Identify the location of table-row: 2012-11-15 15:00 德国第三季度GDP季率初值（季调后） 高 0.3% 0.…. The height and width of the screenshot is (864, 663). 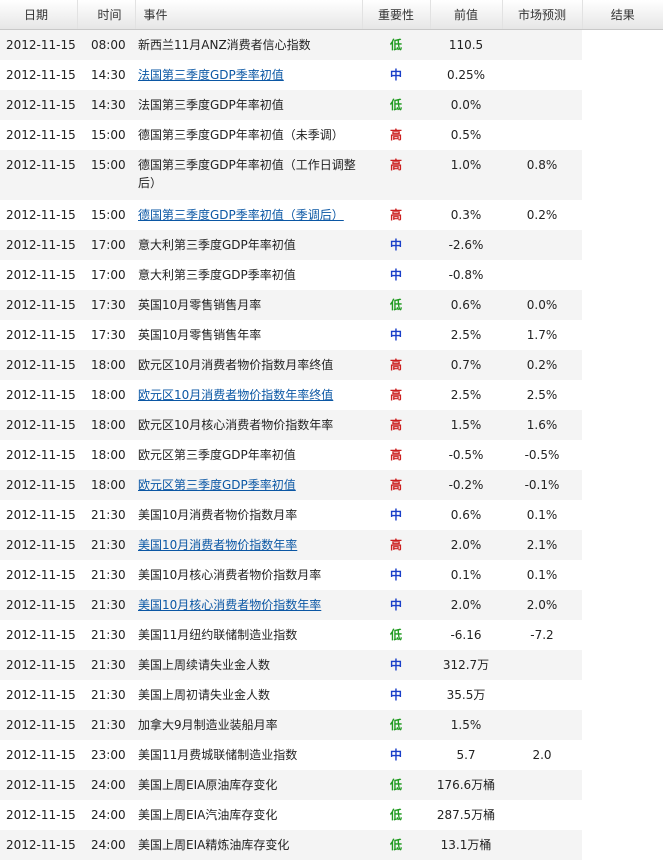
(331, 215).